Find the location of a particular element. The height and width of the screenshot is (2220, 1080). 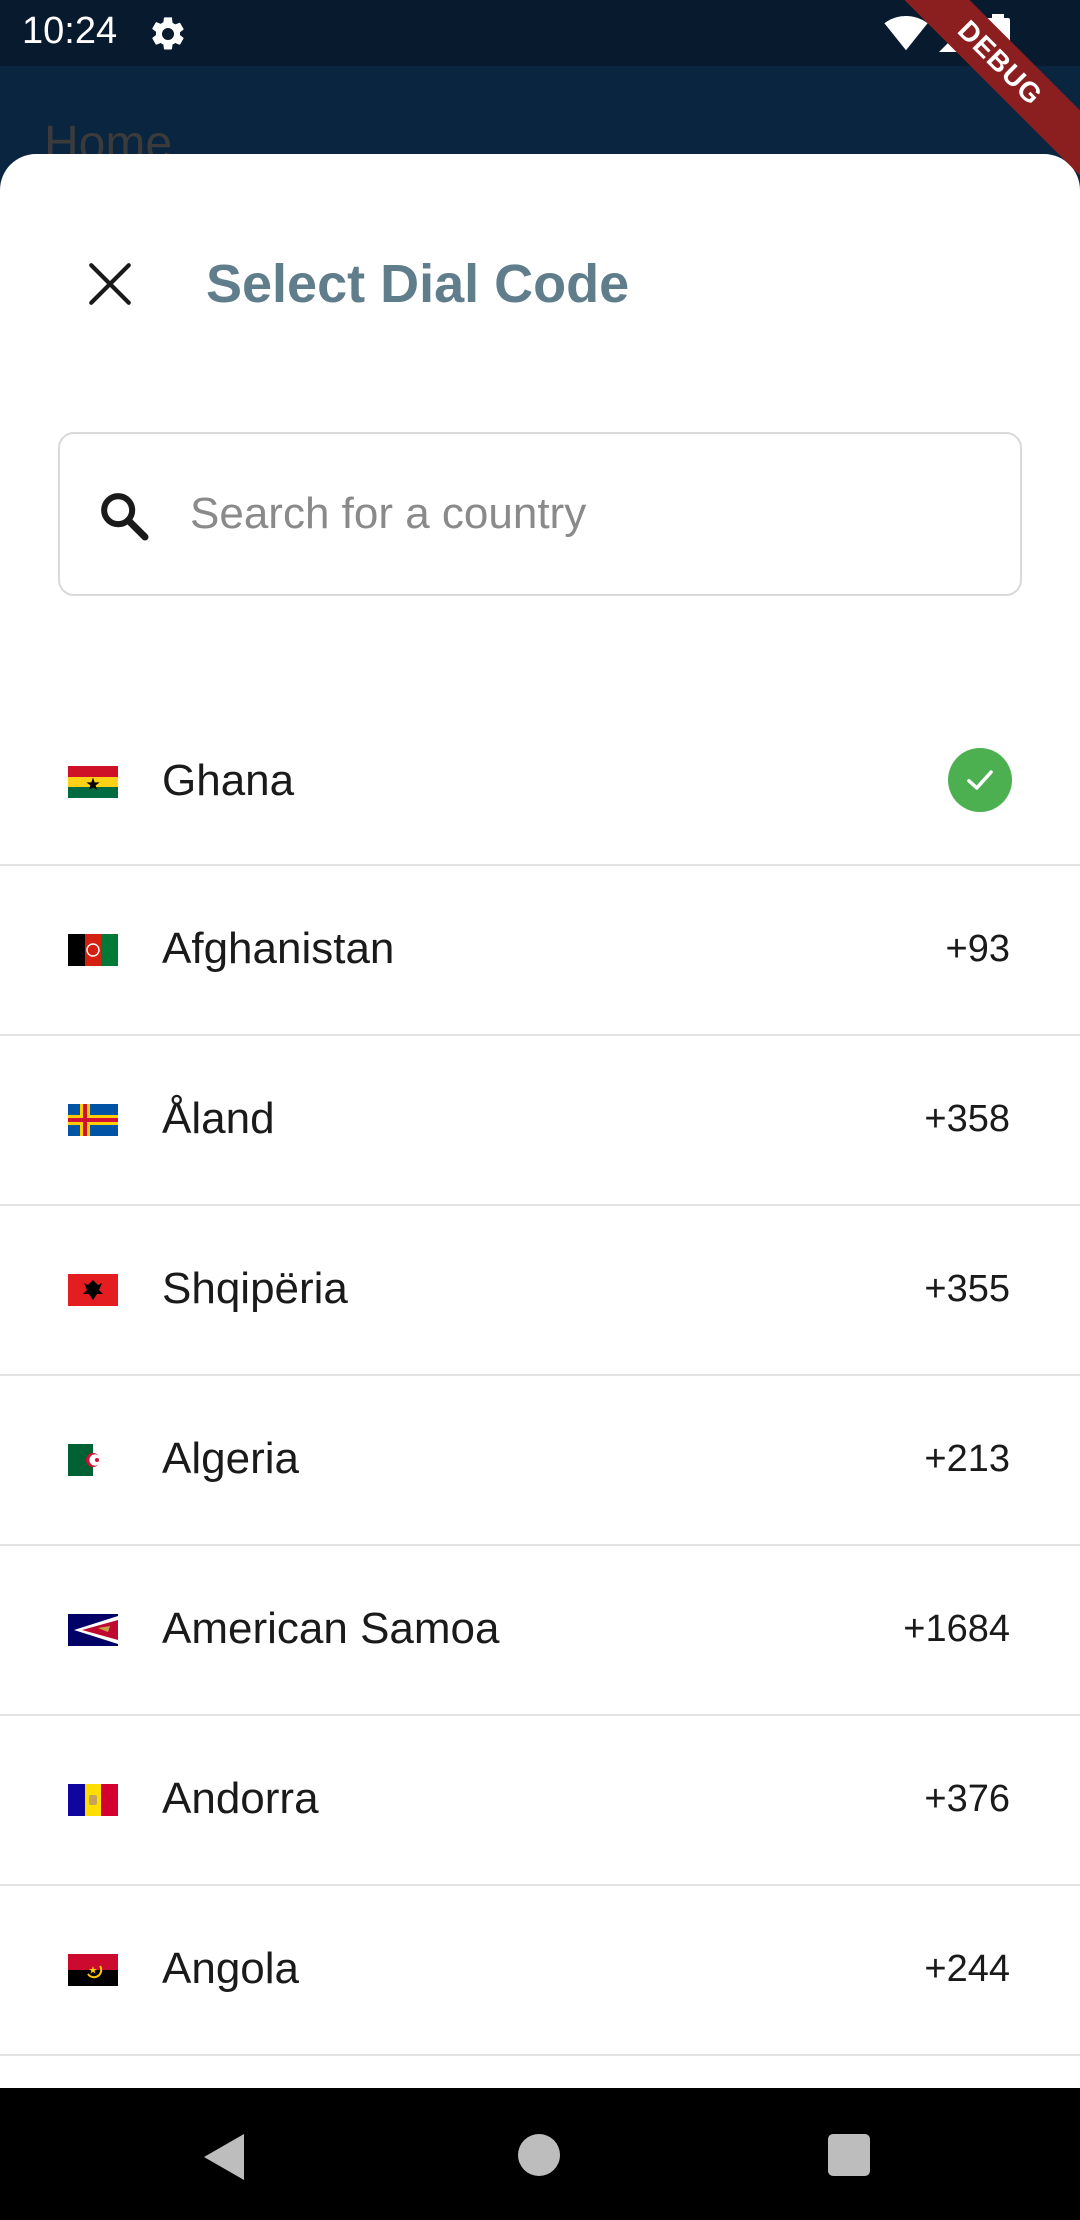

andorra-flag is located at coordinates (93, 1800).